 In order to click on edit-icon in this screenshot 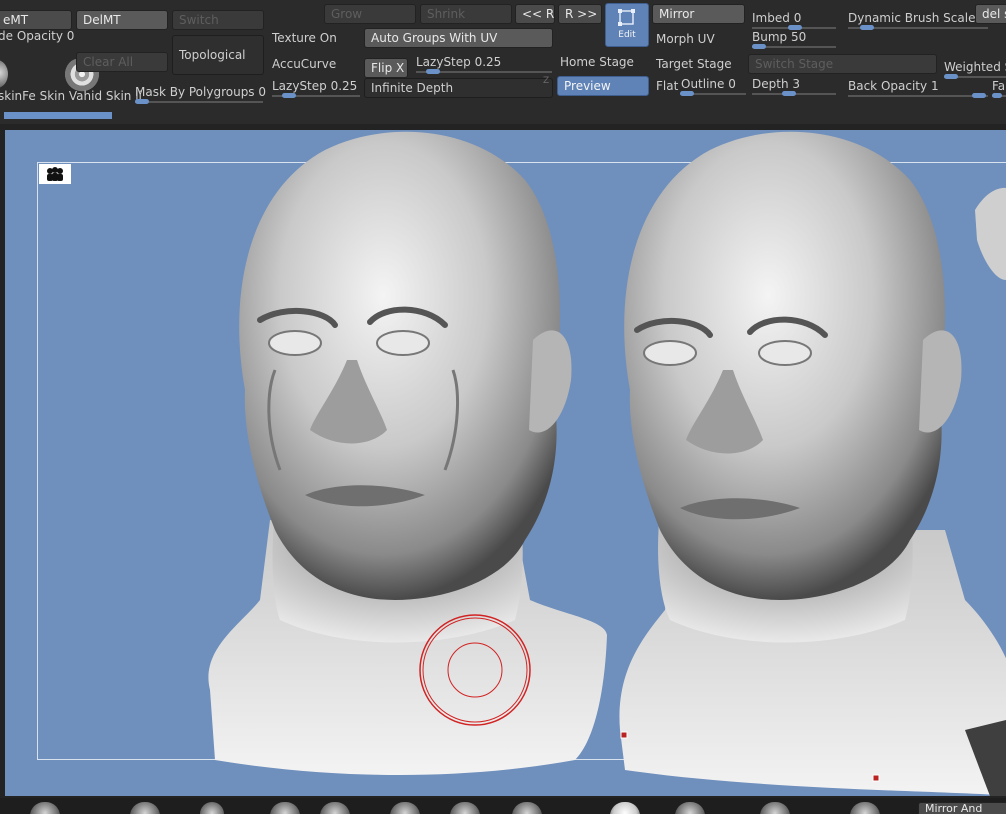, I will do `click(626, 17)`.